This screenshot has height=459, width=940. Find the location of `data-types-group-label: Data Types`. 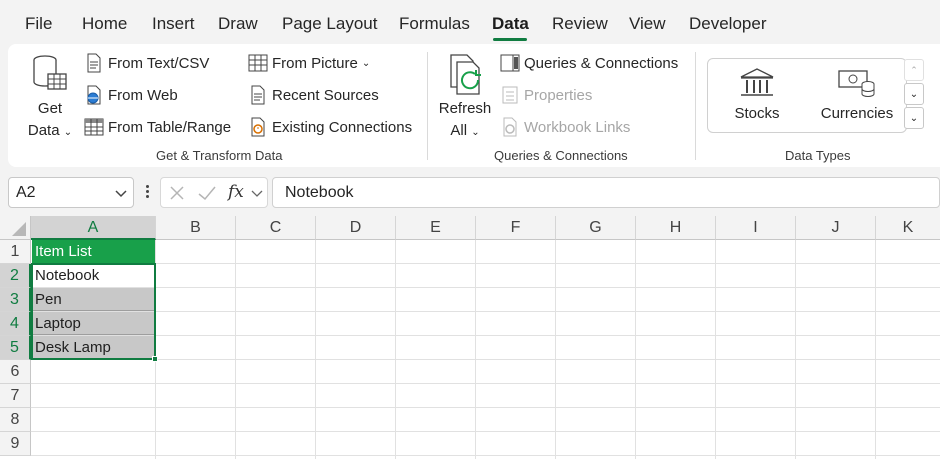

data-types-group-label: Data Types is located at coordinates (818, 155).